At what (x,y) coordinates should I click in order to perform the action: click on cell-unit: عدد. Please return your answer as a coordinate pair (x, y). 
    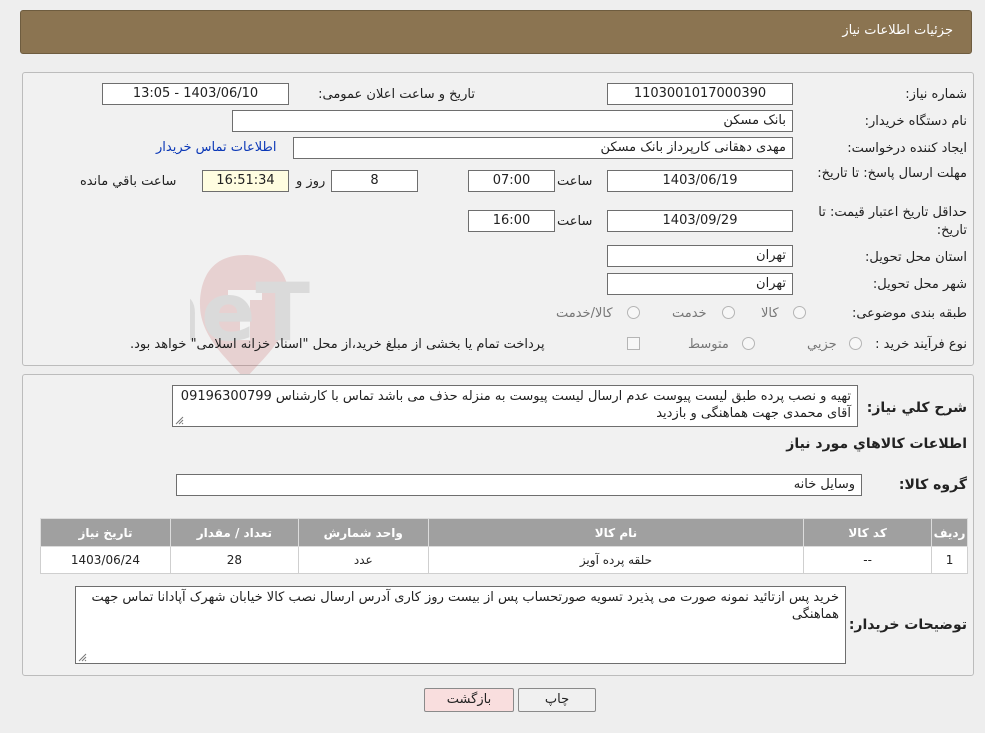
    Looking at the image, I should click on (363, 560).